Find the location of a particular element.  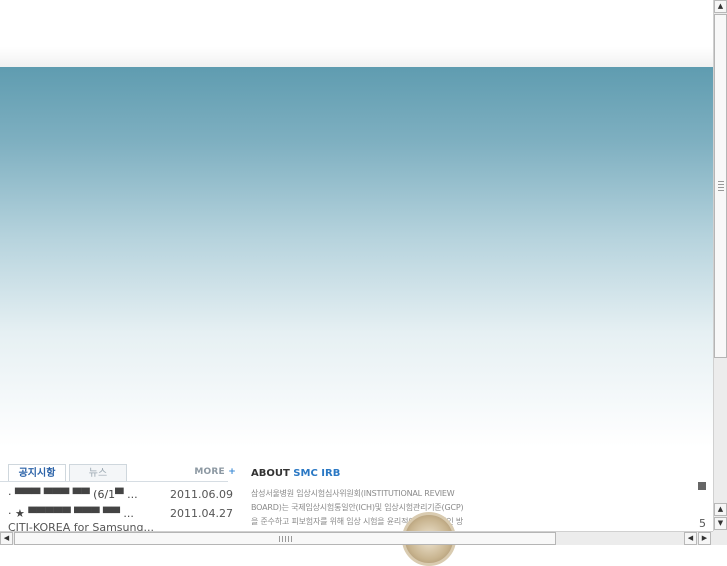

about-heading: ABOUT SMC IRB is located at coordinates (295, 473).